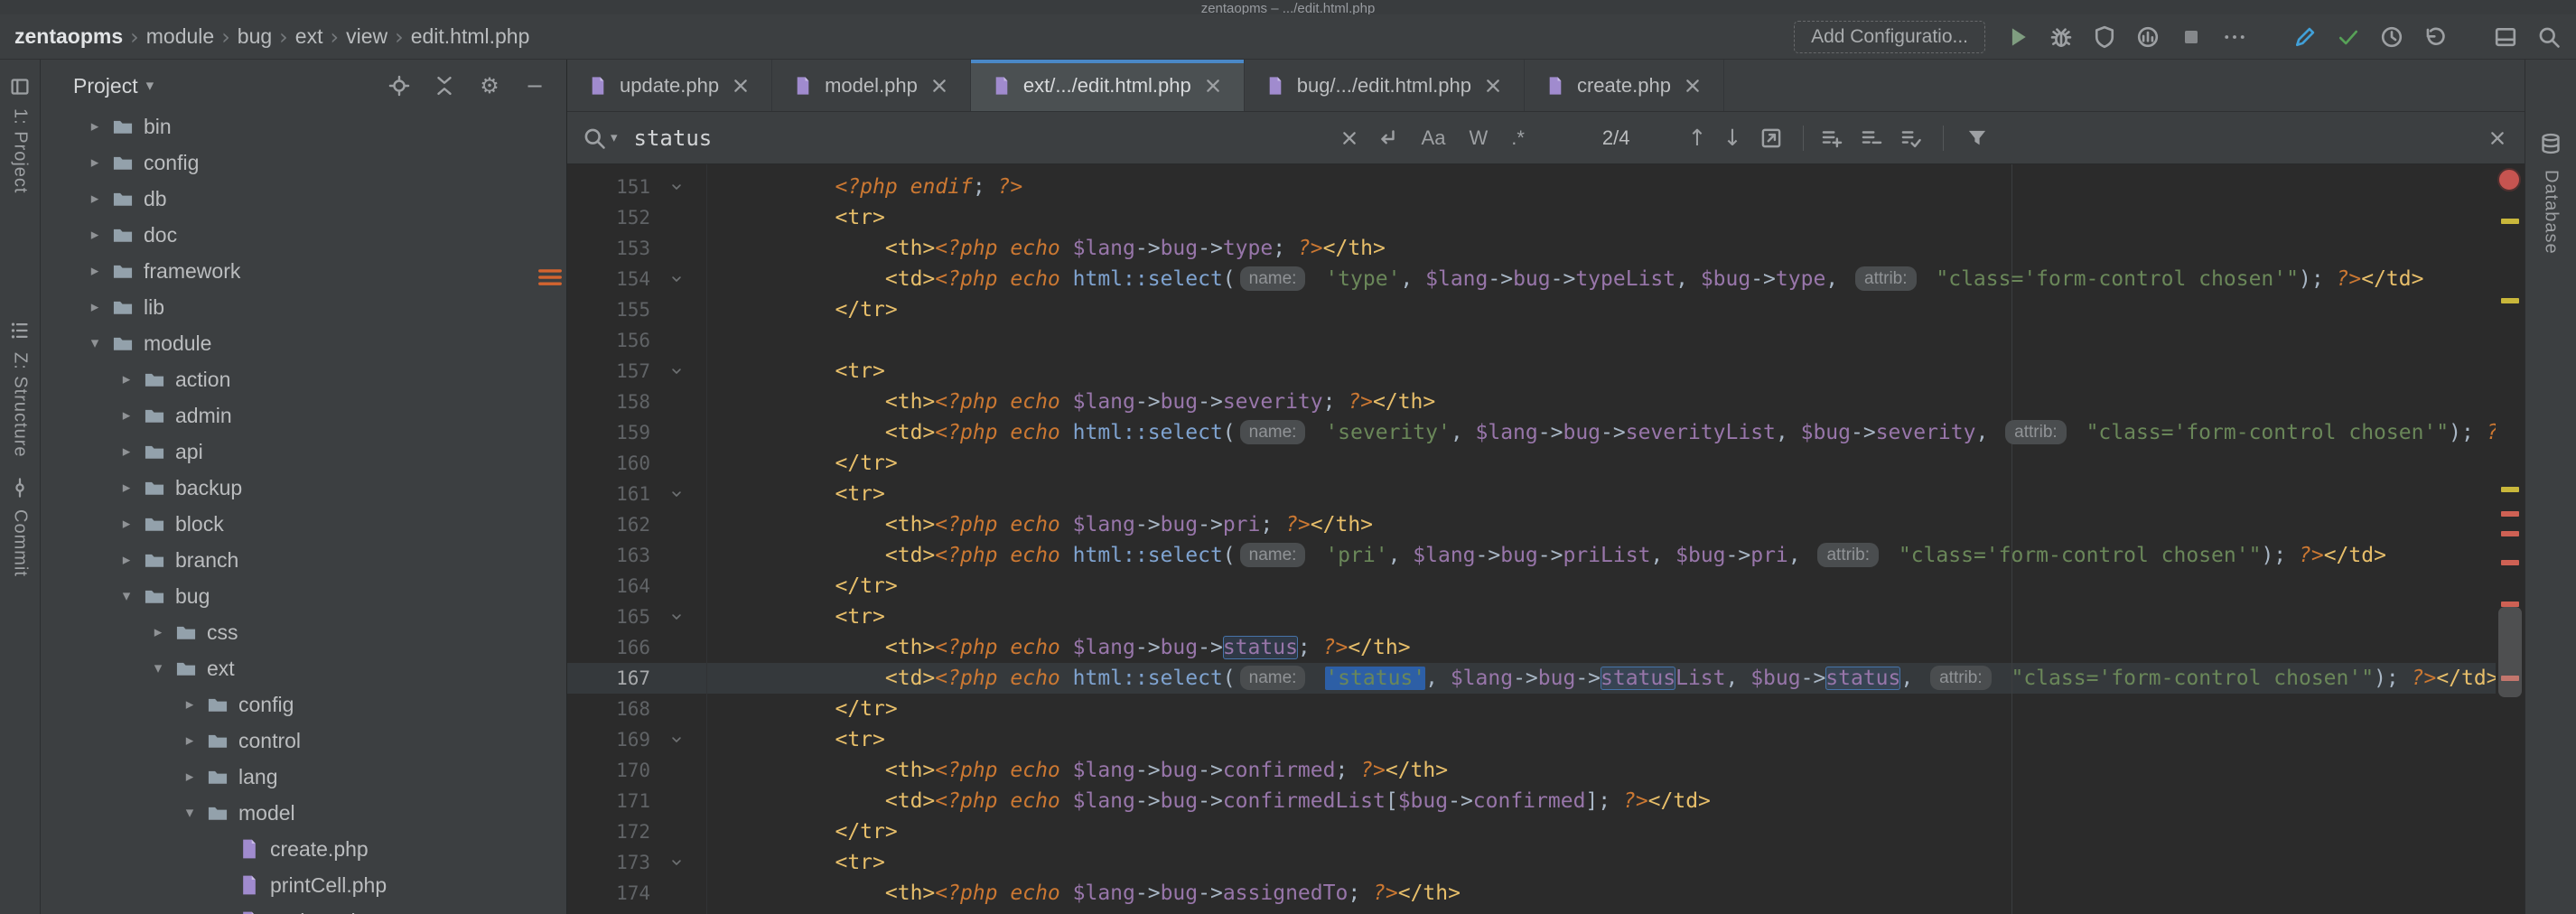 The image size is (2576, 914). Describe the element at coordinates (1478, 138) in the screenshot. I see `whole-words-toggle: W` at that location.